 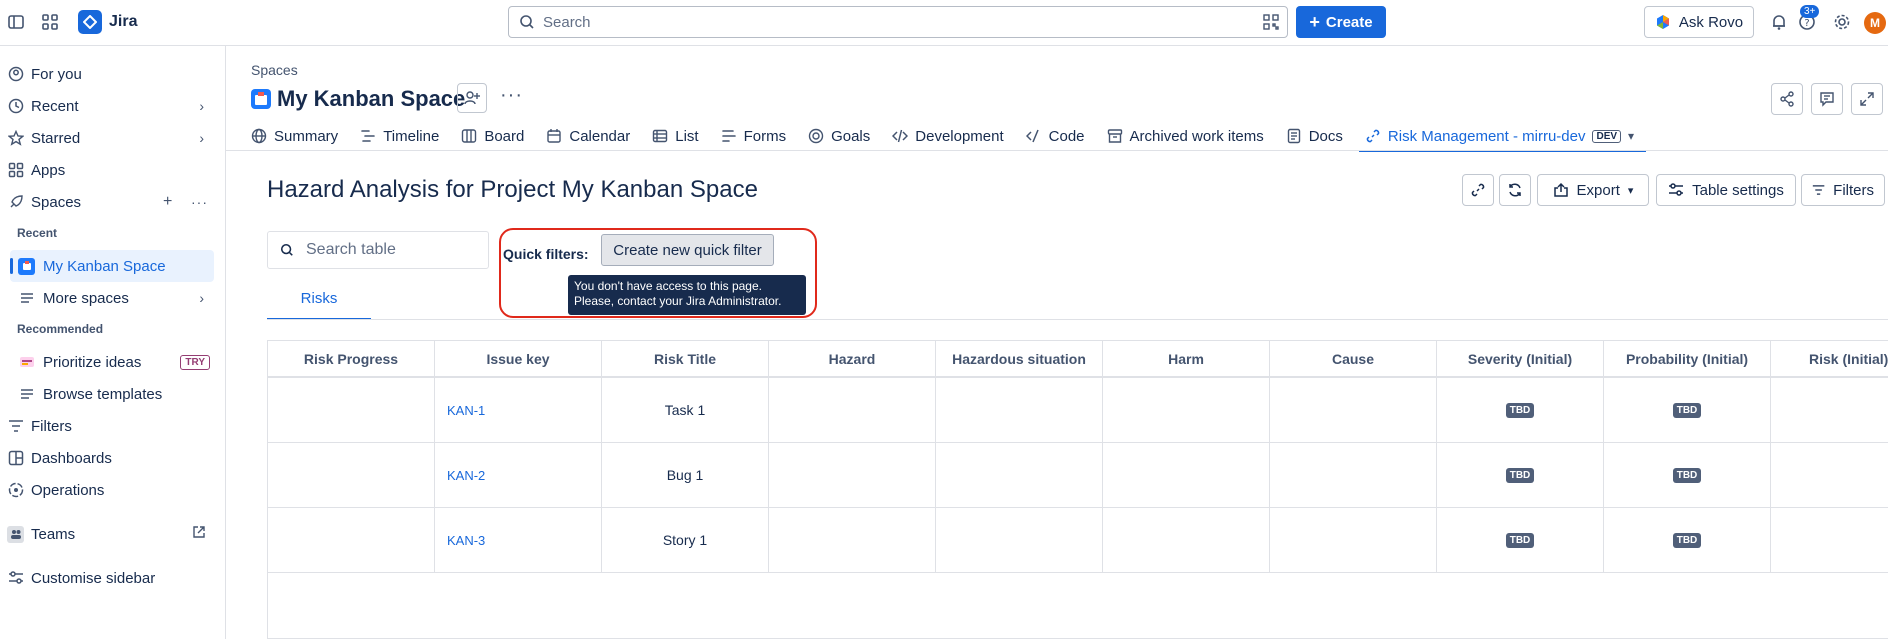 What do you see at coordinates (1520, 475) in the screenshot?
I see `tbd-badge: TBD` at bounding box center [1520, 475].